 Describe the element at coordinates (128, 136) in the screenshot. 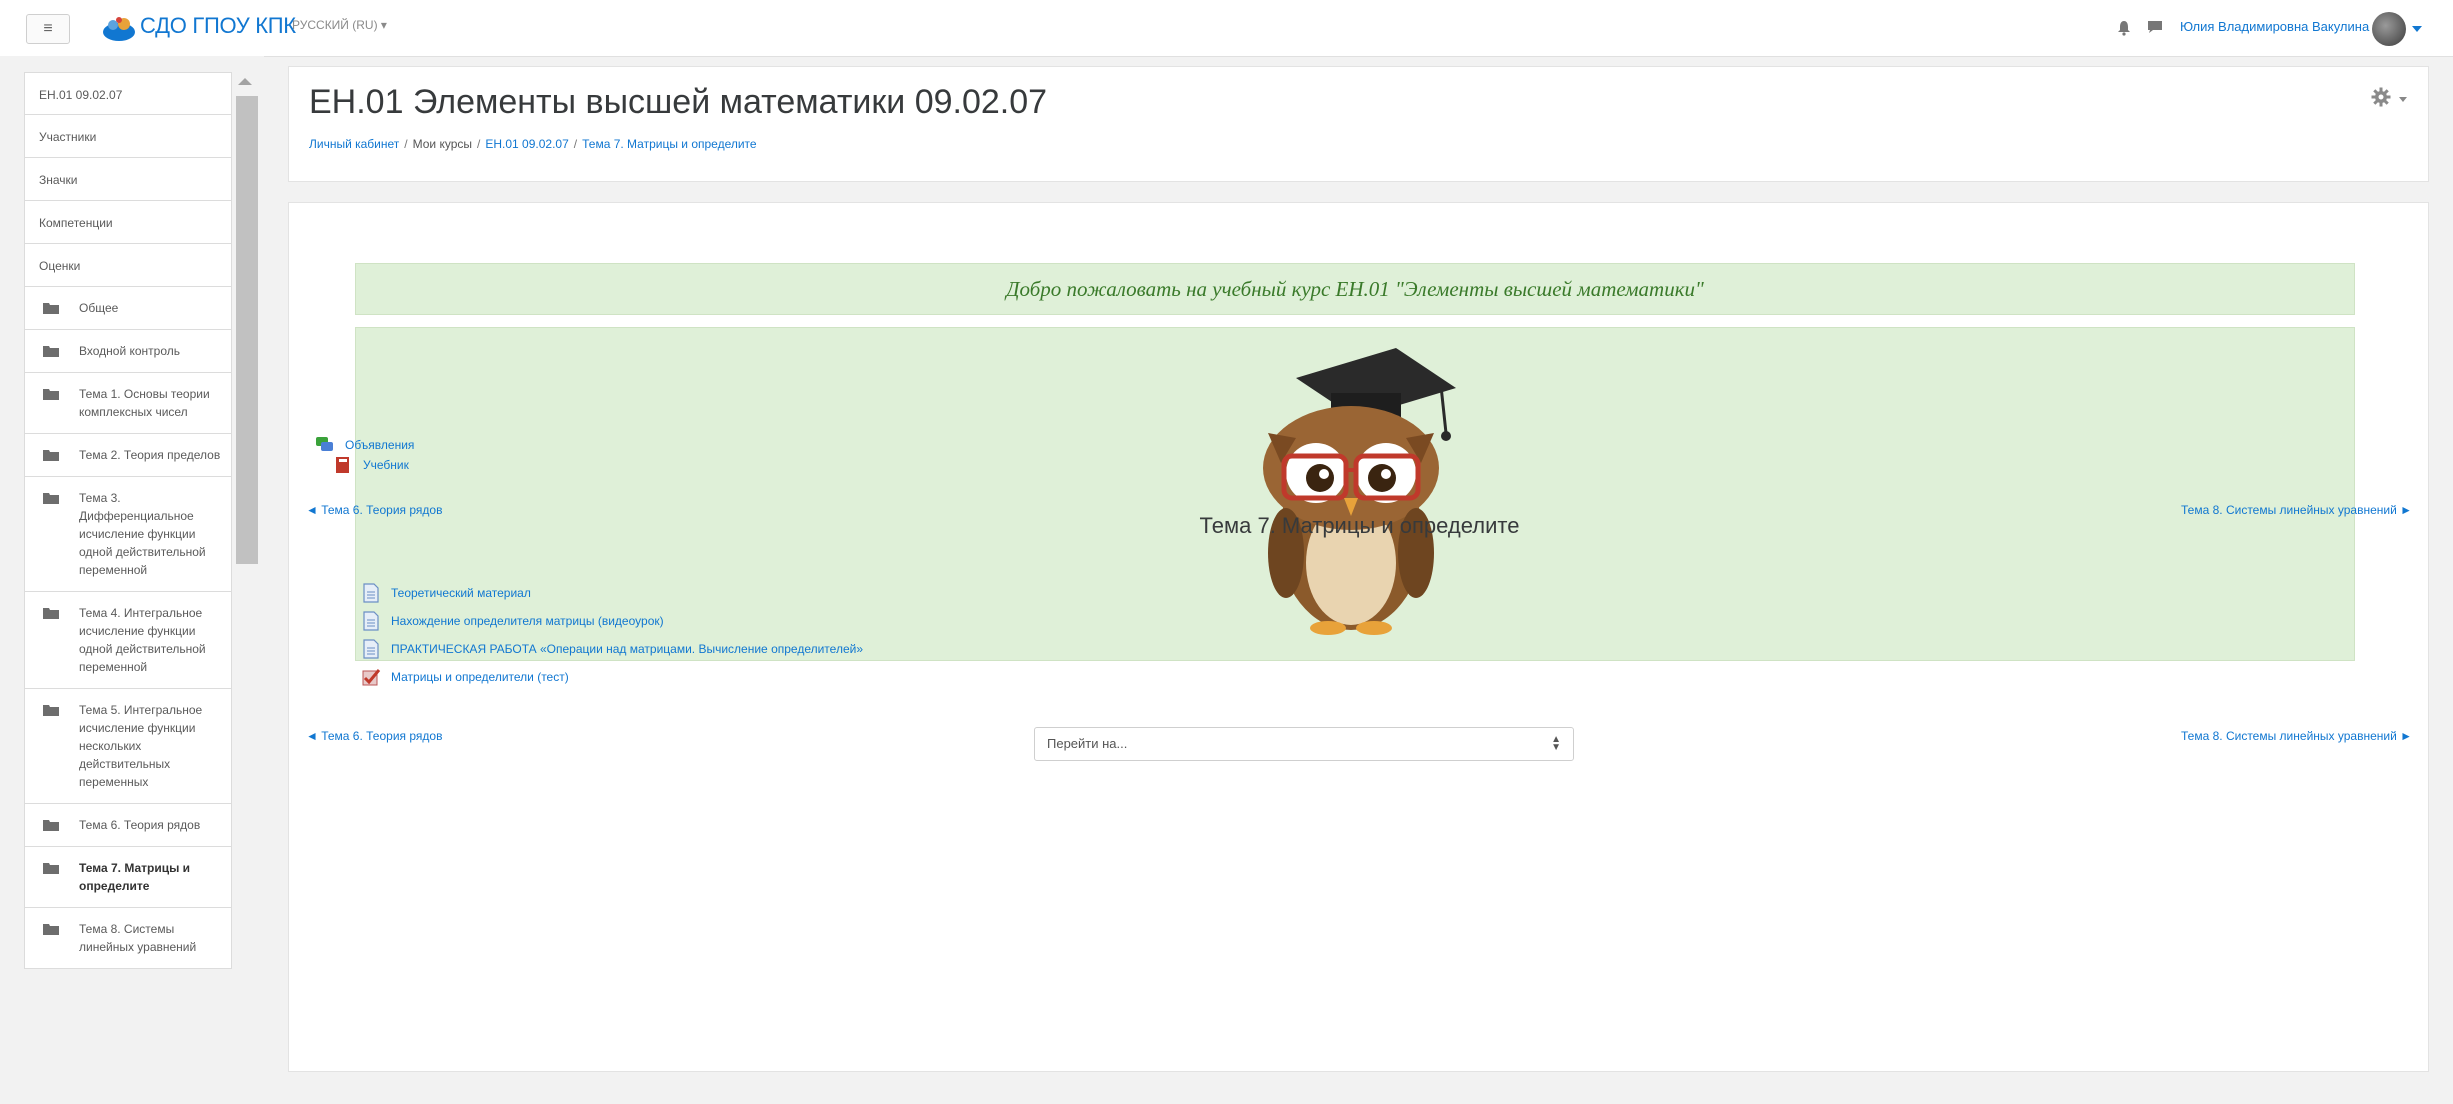

I see `sidebar-item-participants: Участники` at that location.